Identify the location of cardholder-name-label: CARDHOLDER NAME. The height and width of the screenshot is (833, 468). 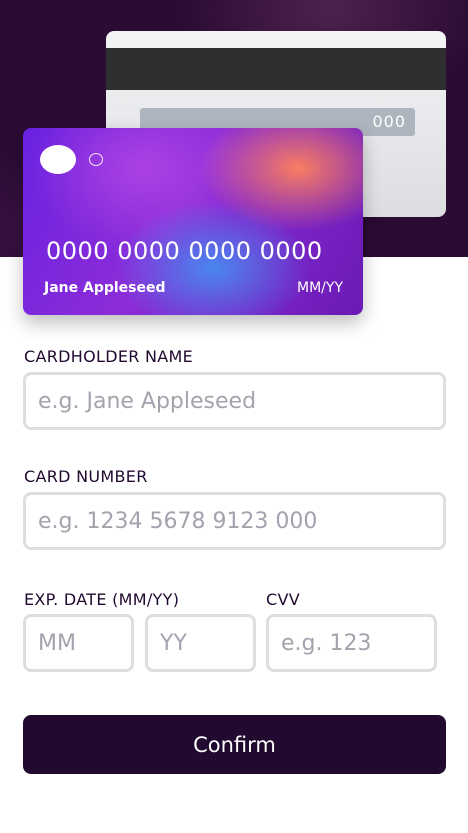
(109, 356).